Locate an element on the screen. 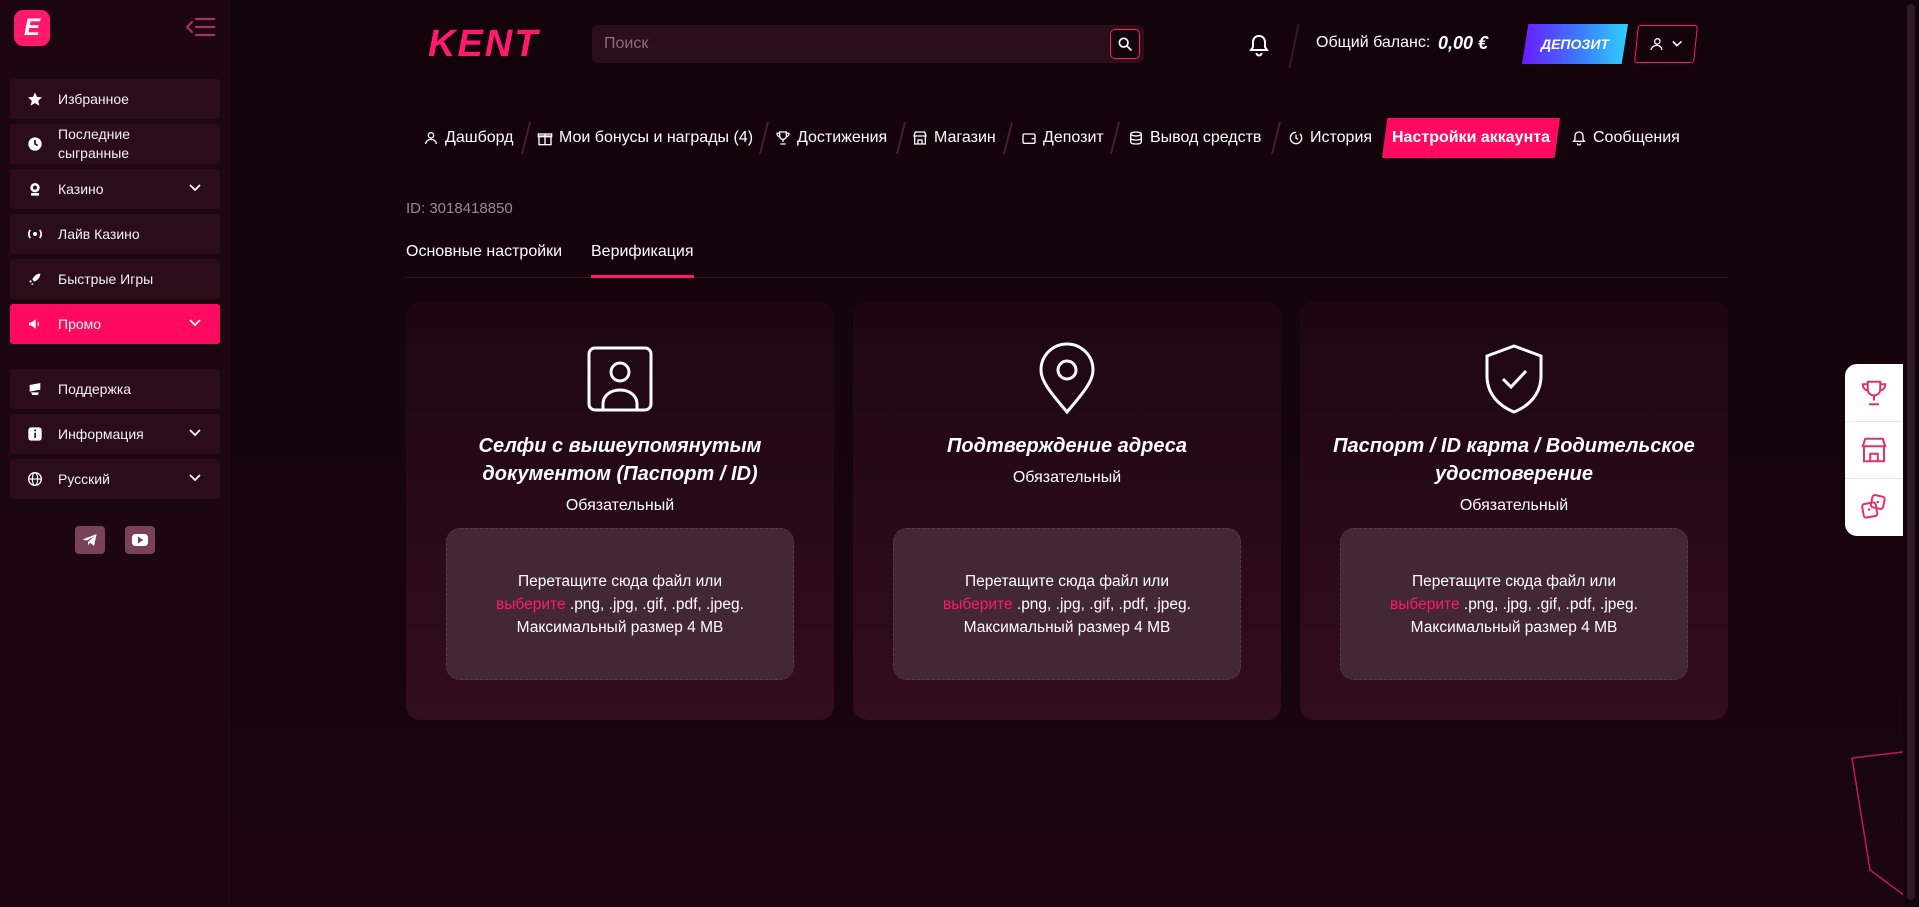 The height and width of the screenshot is (907, 1919). location-pin-icon is located at coordinates (1067, 378).